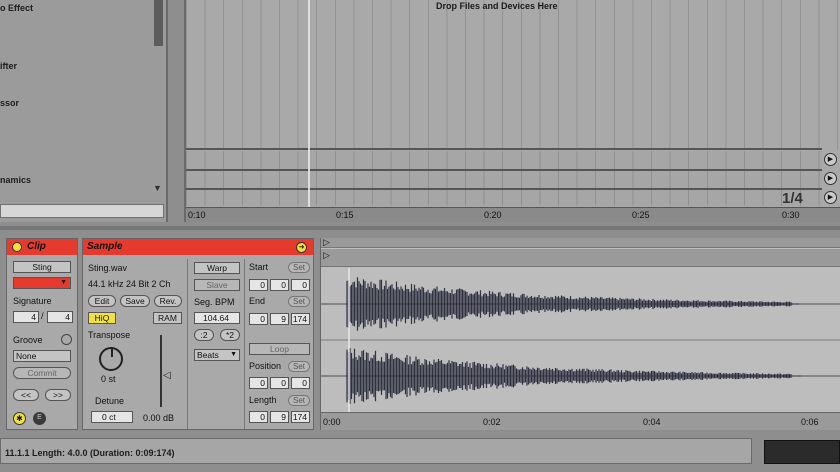  I want to click on signature-denominator: 4, so click(60, 317).